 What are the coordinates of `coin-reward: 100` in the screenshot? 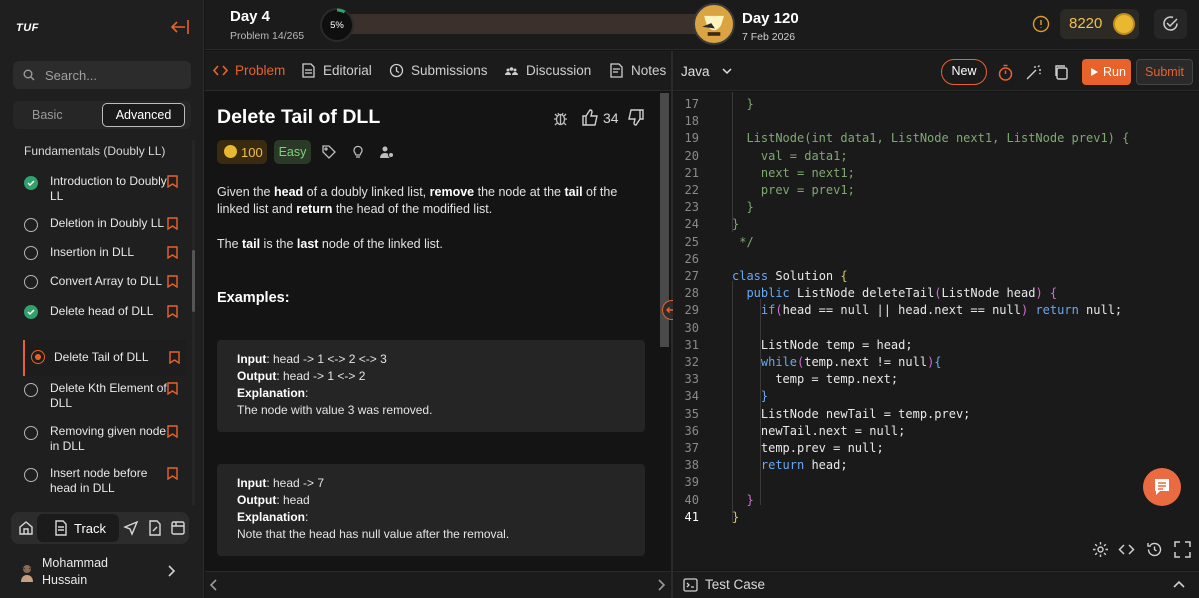 It's located at (252, 152).